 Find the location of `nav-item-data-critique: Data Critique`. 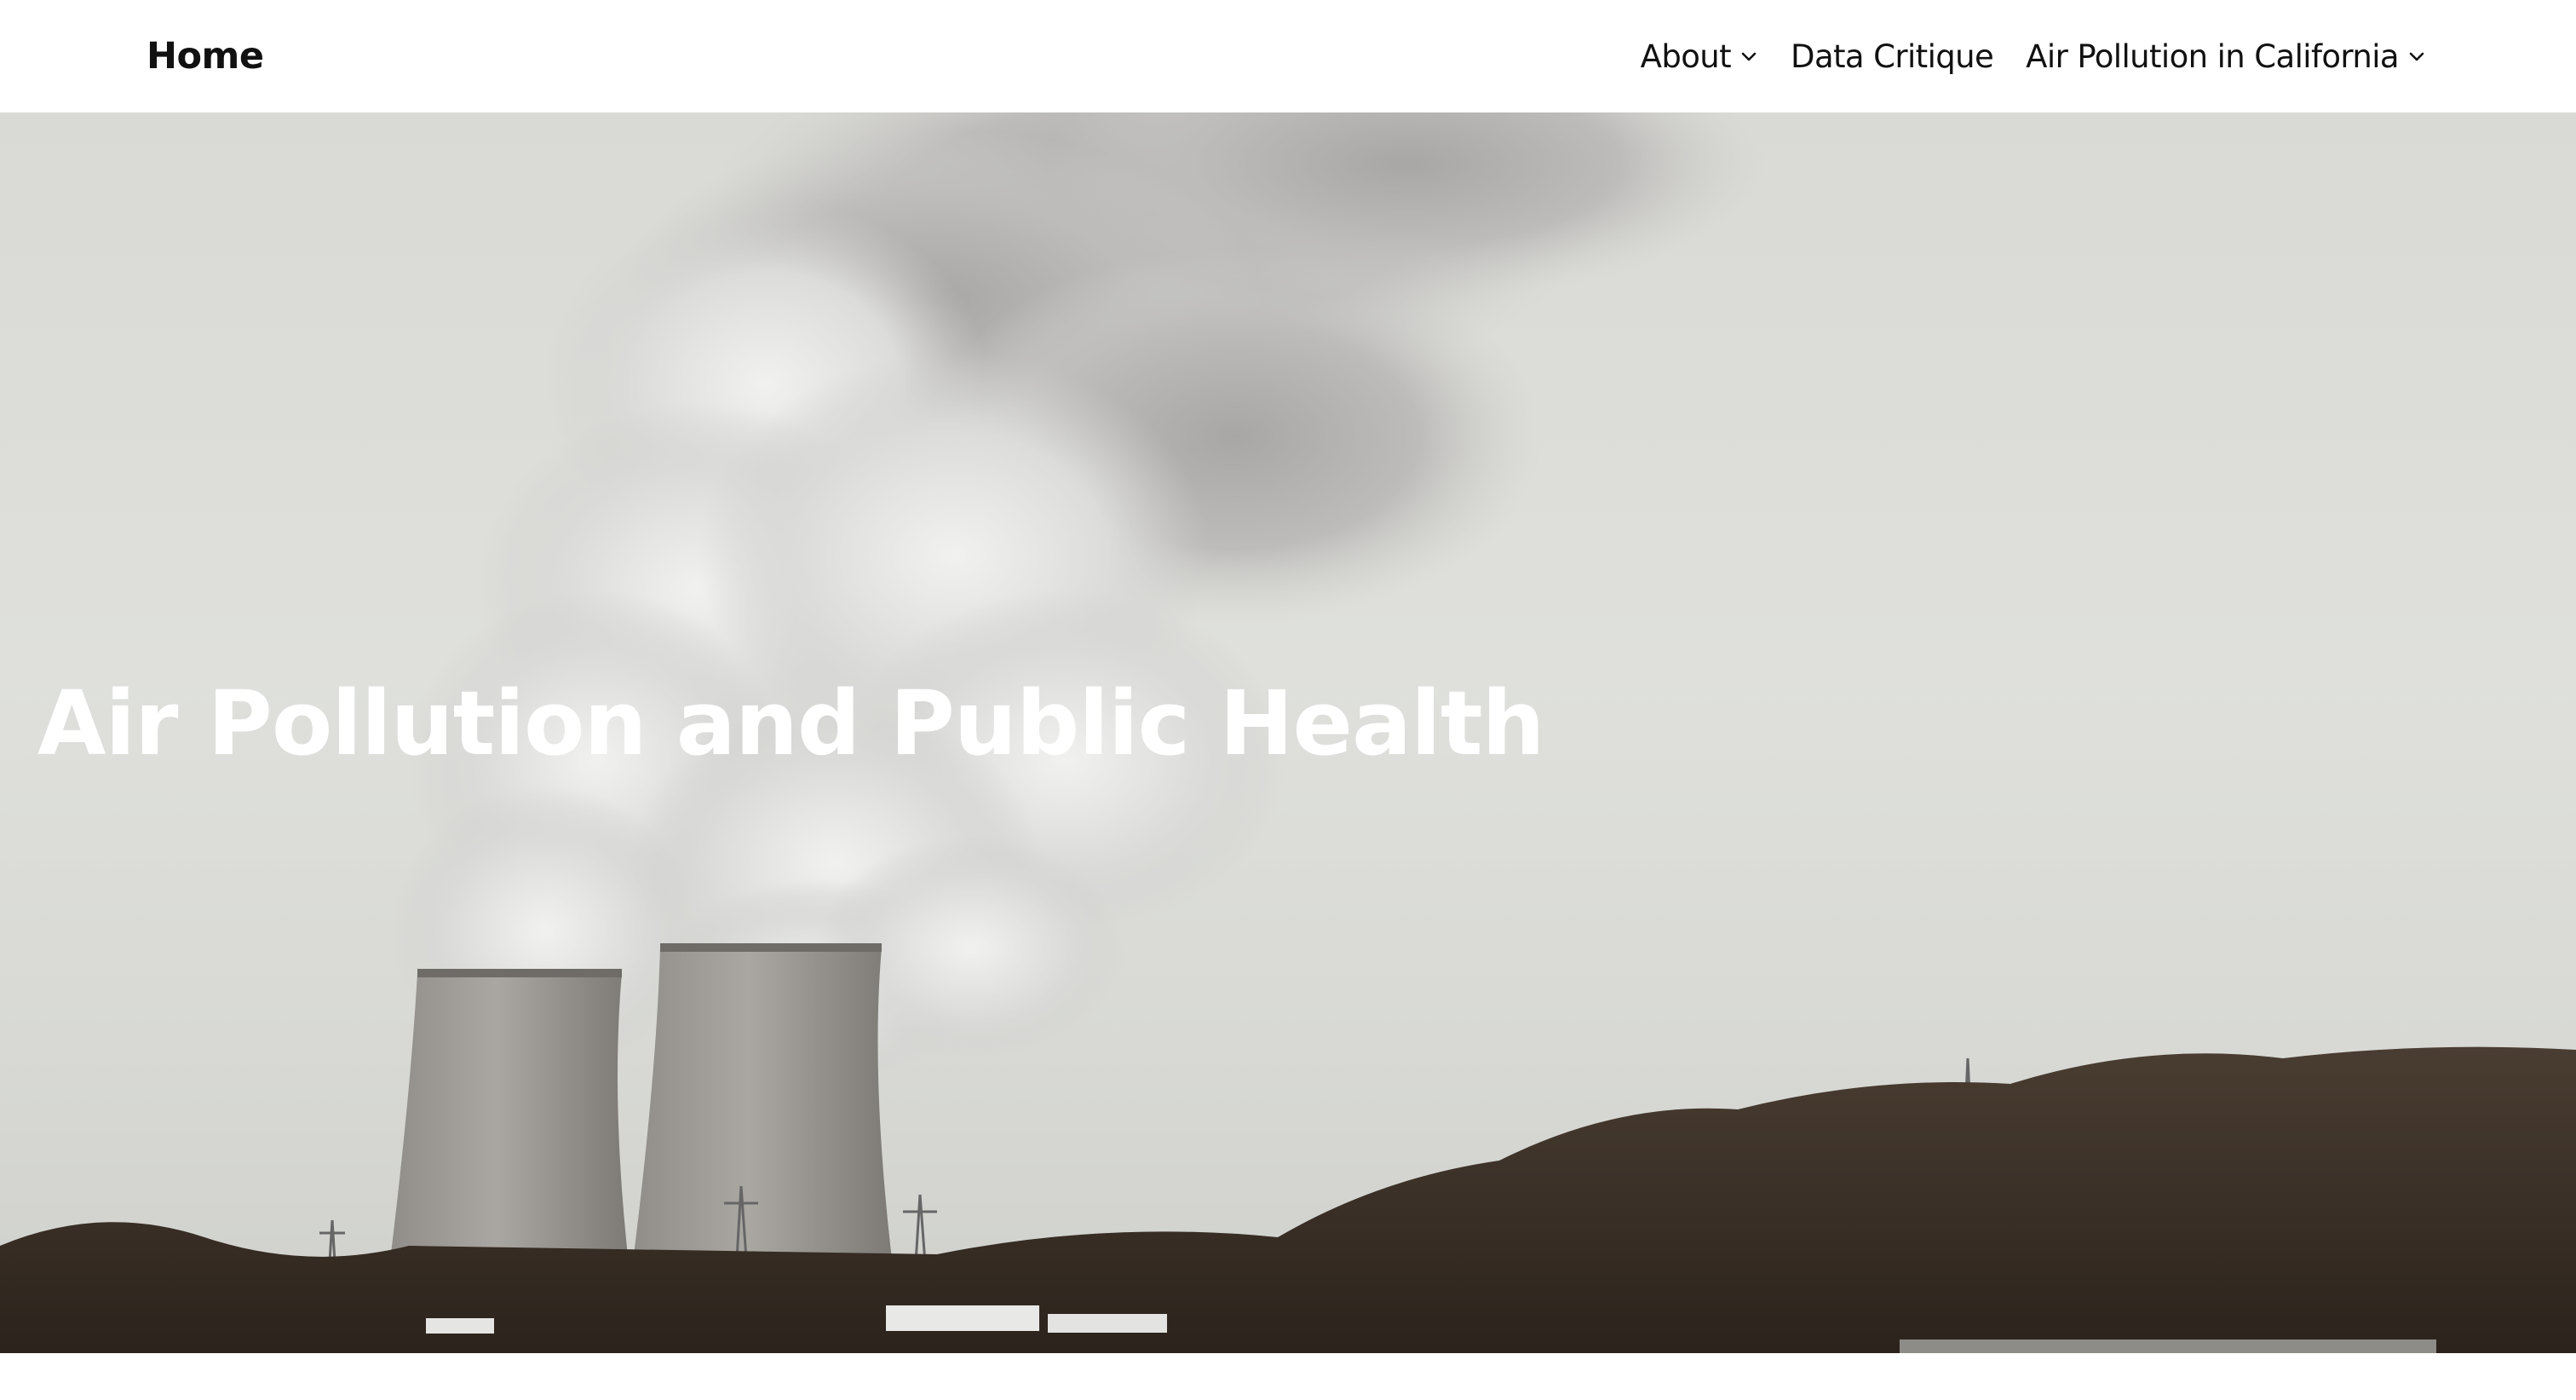

nav-item-data-critique: Data Critique is located at coordinates (1893, 56).